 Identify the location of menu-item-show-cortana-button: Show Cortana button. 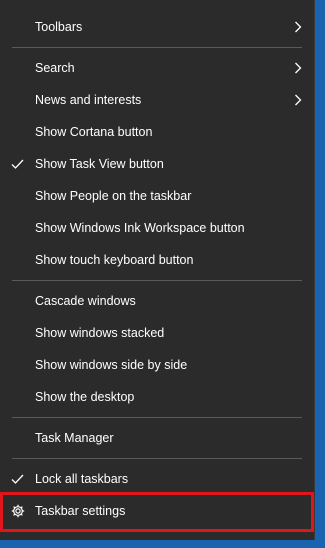
(157, 132).